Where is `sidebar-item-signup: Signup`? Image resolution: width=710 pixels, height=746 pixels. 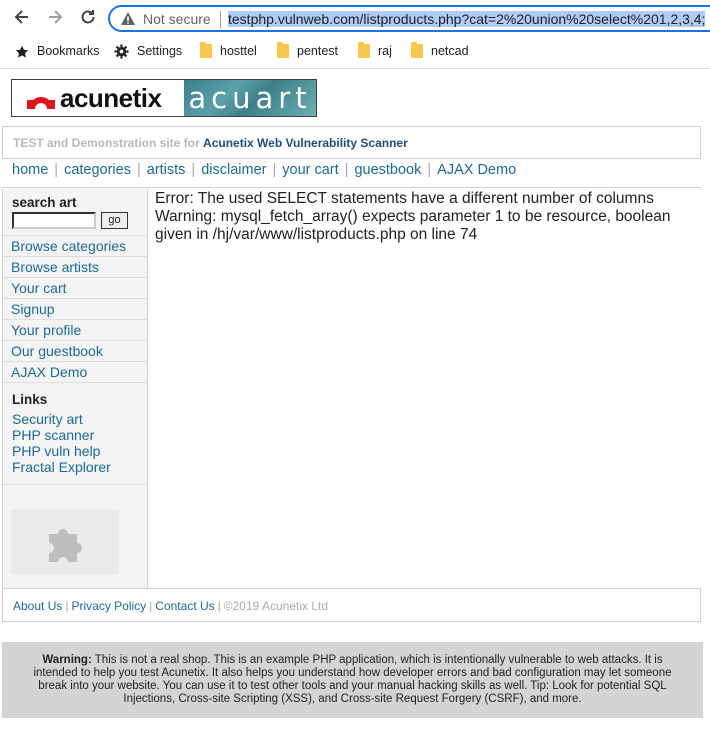
sidebar-item-signup: Signup is located at coordinates (75, 308).